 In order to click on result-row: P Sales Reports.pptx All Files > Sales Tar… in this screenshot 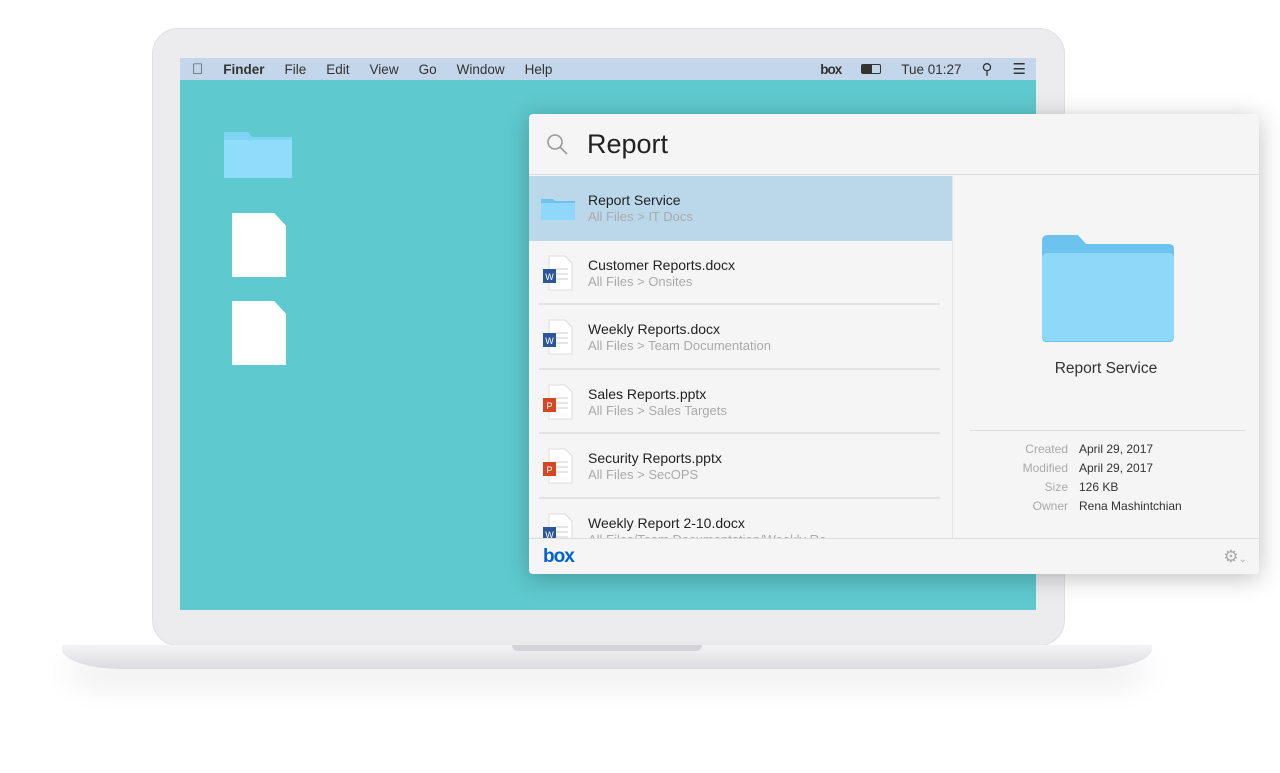, I will do `click(740, 402)`.